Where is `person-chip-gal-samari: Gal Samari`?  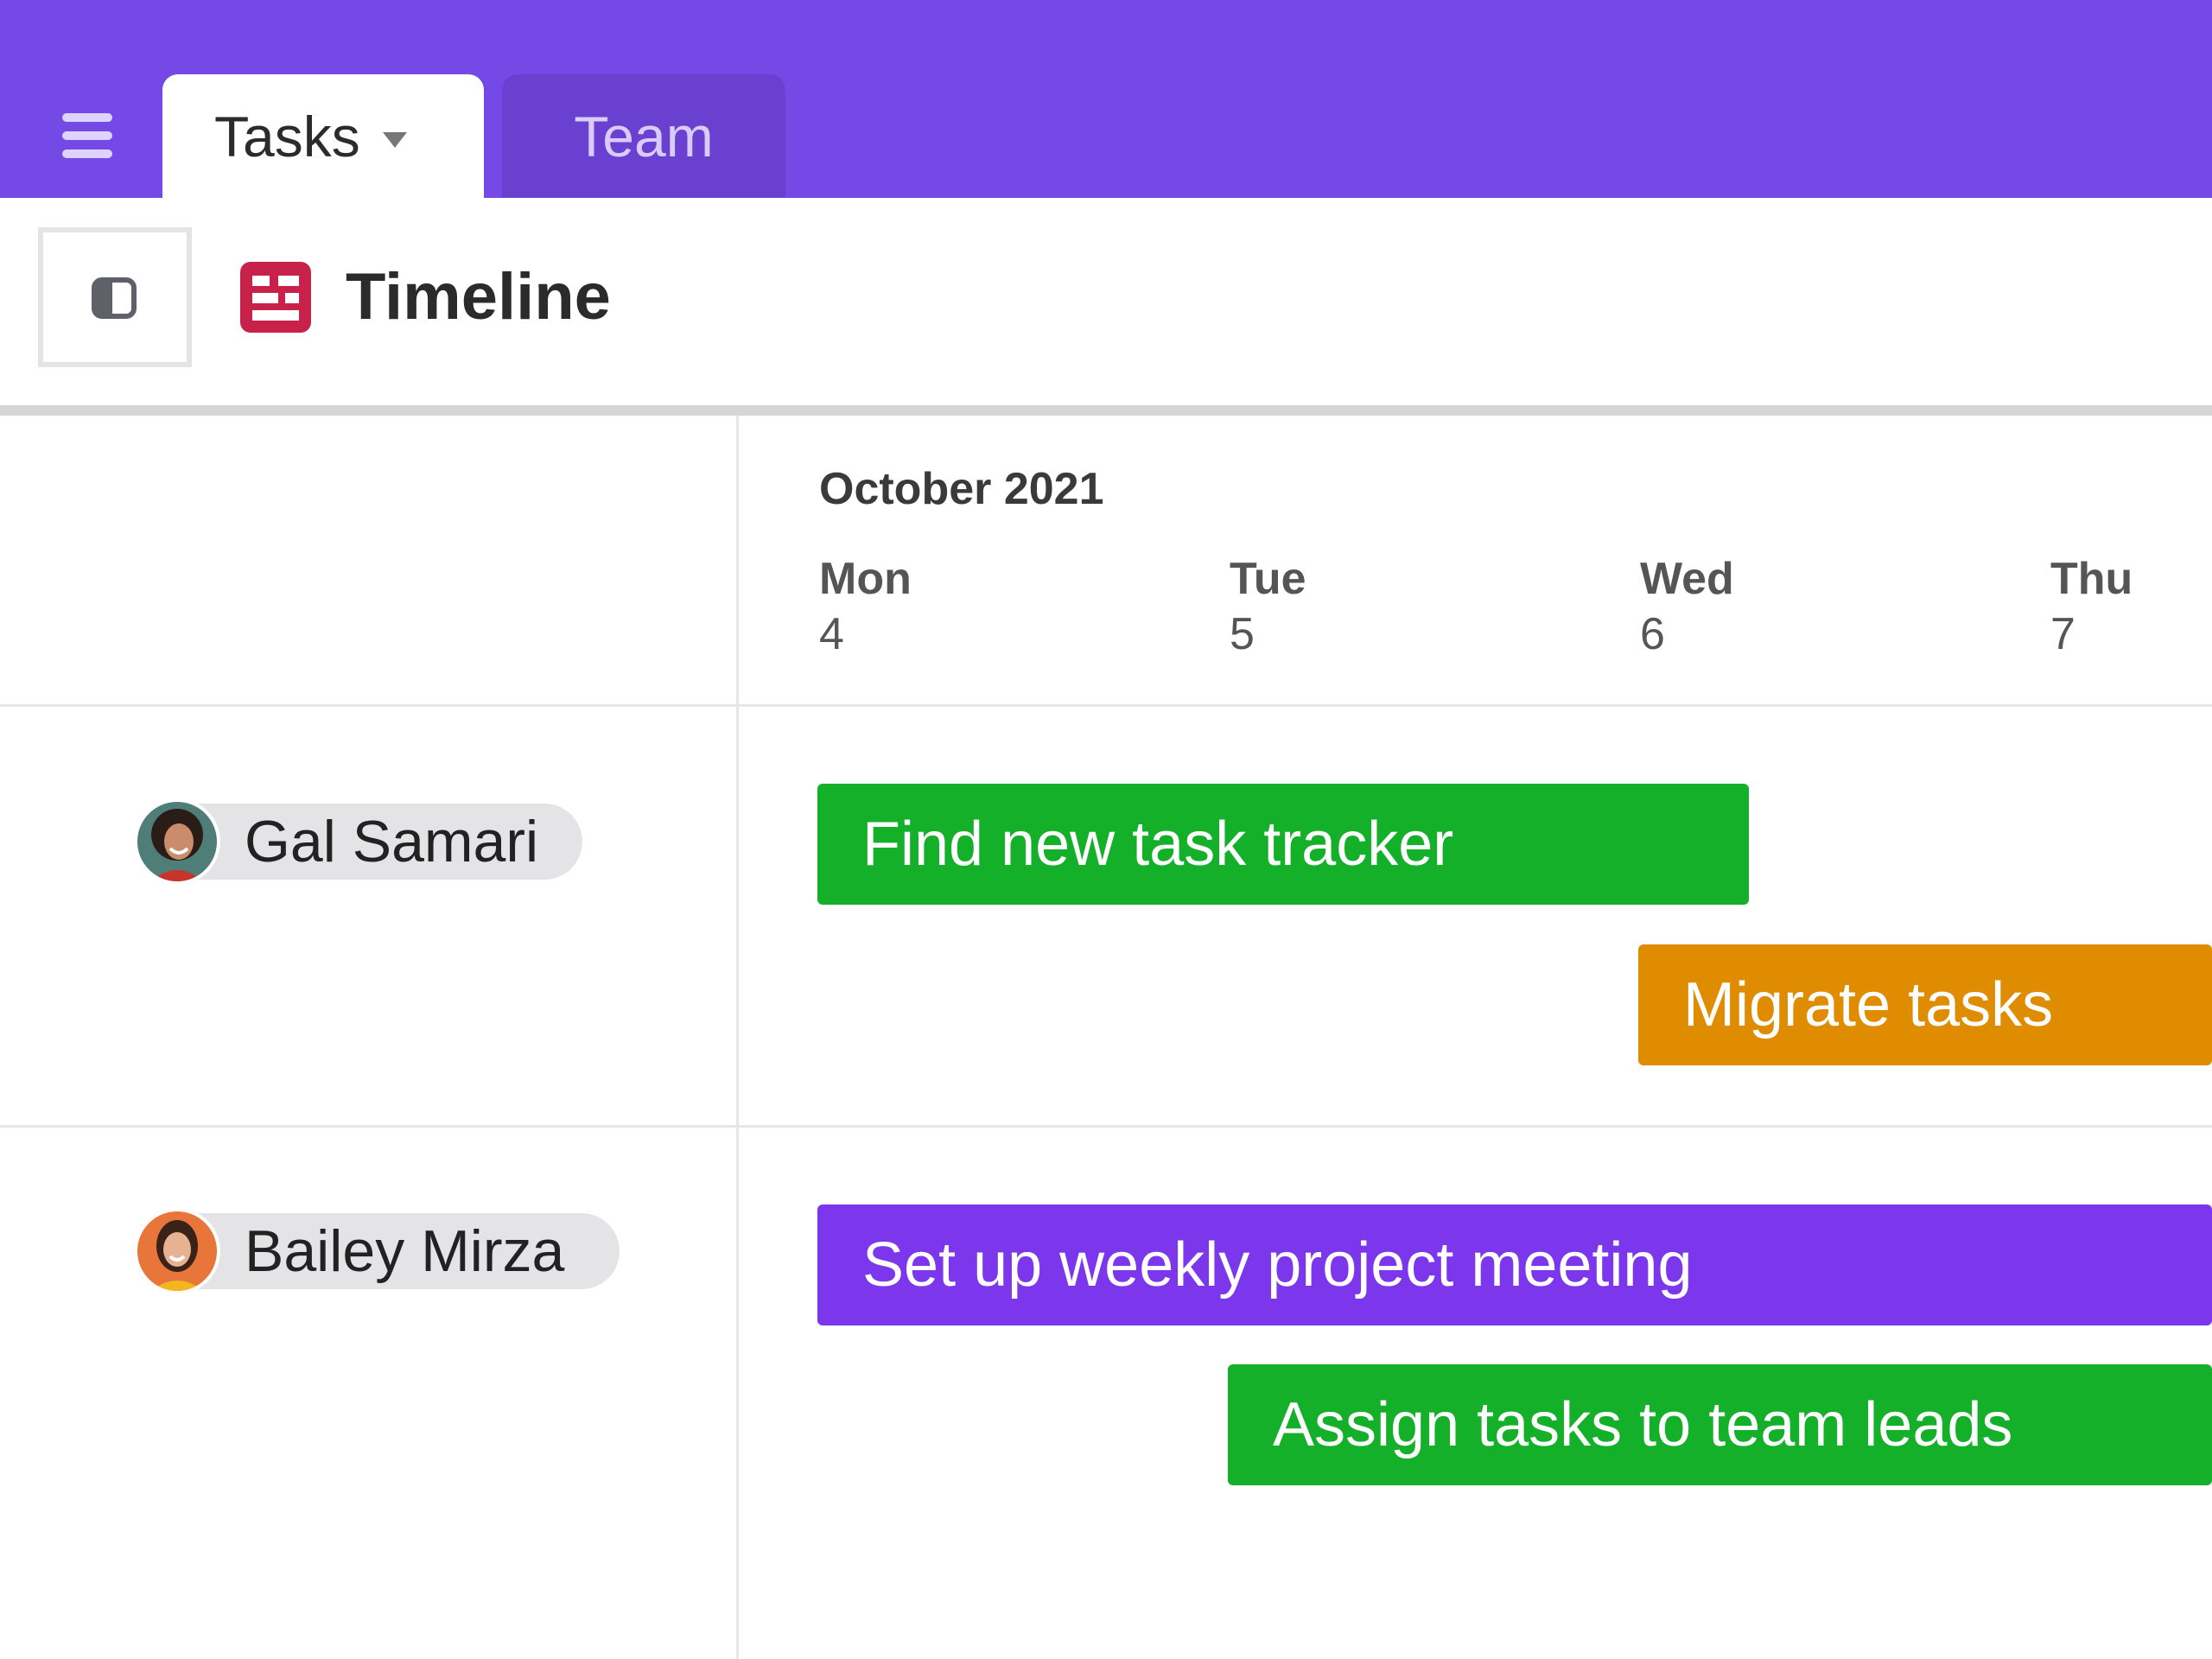
person-chip-gal-samari: Gal Samari is located at coordinates (358, 841).